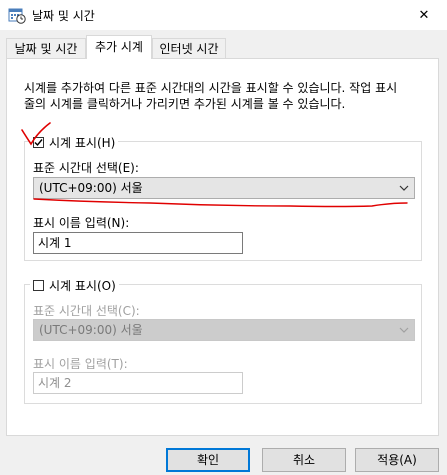 This screenshot has width=447, height=475. What do you see at coordinates (223, 15) in the screenshot?
I see `title-bar: 날짜 및 시간 ✕` at bounding box center [223, 15].